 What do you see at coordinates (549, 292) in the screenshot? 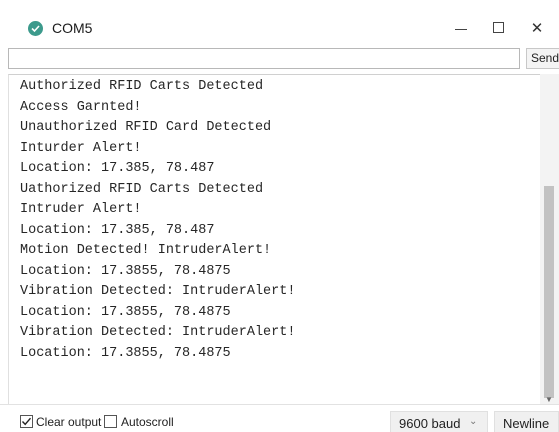
I see `scrollbar-thumb` at bounding box center [549, 292].